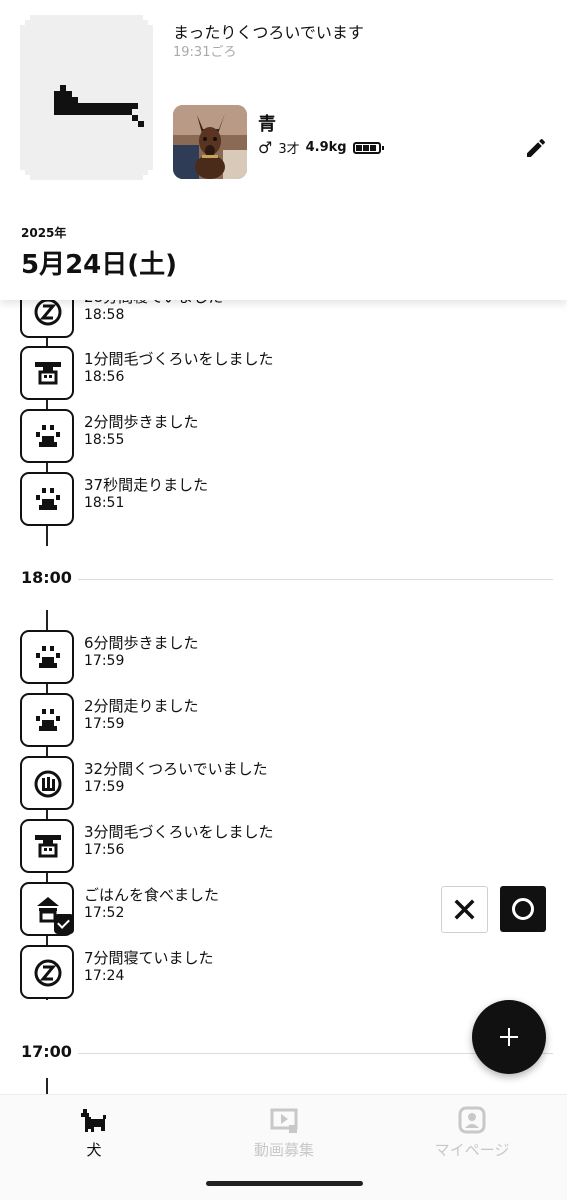 This screenshot has width=567, height=1200. Describe the element at coordinates (284, 1120) in the screenshot. I see `video-icon` at that location.